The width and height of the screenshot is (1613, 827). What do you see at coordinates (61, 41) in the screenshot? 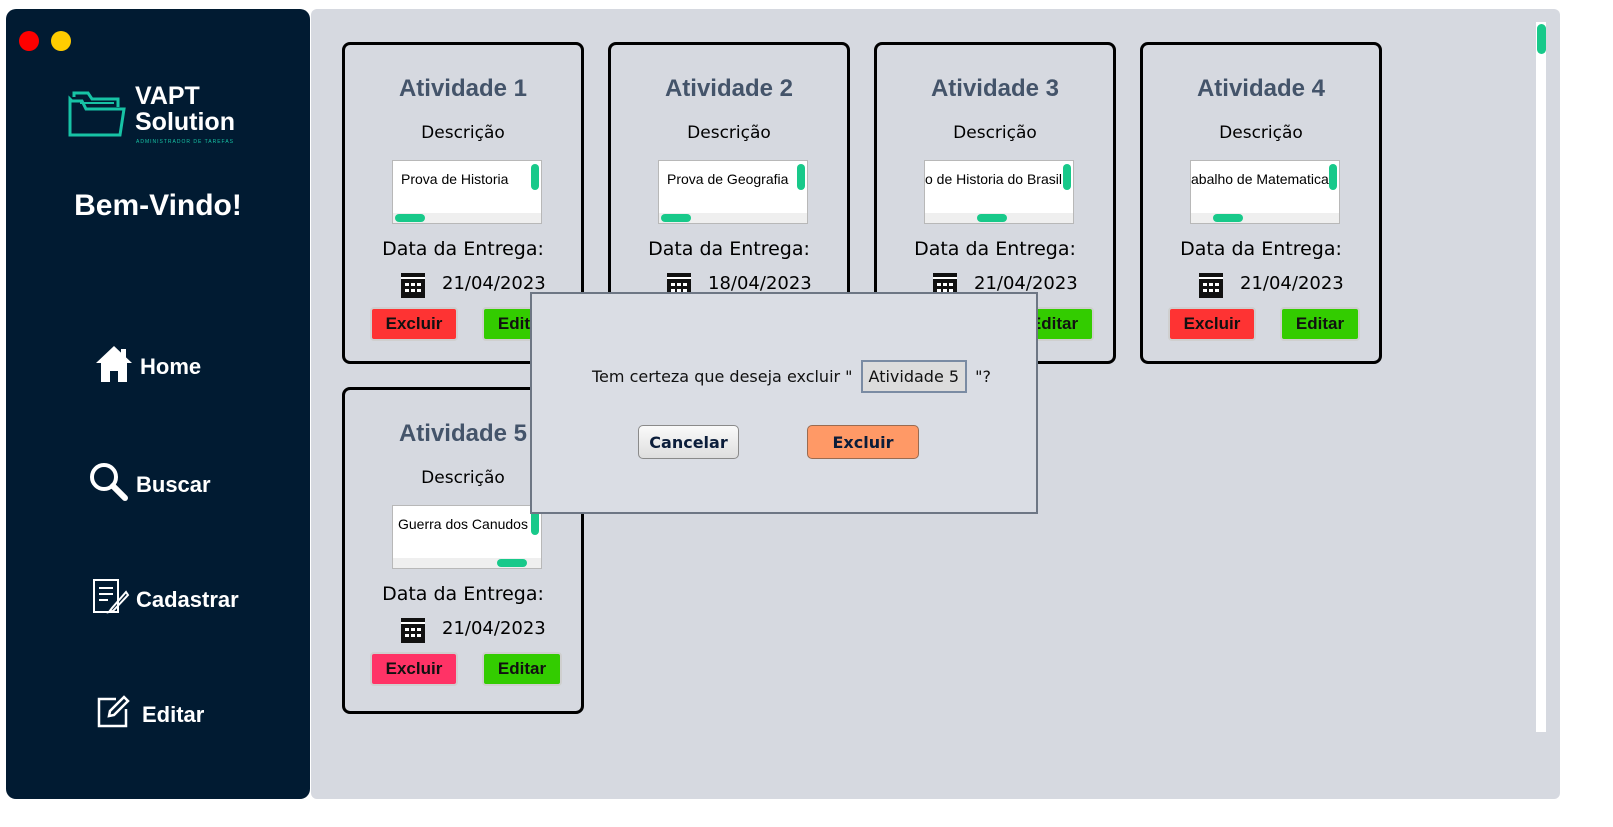
I see `minimize-window-button` at bounding box center [61, 41].